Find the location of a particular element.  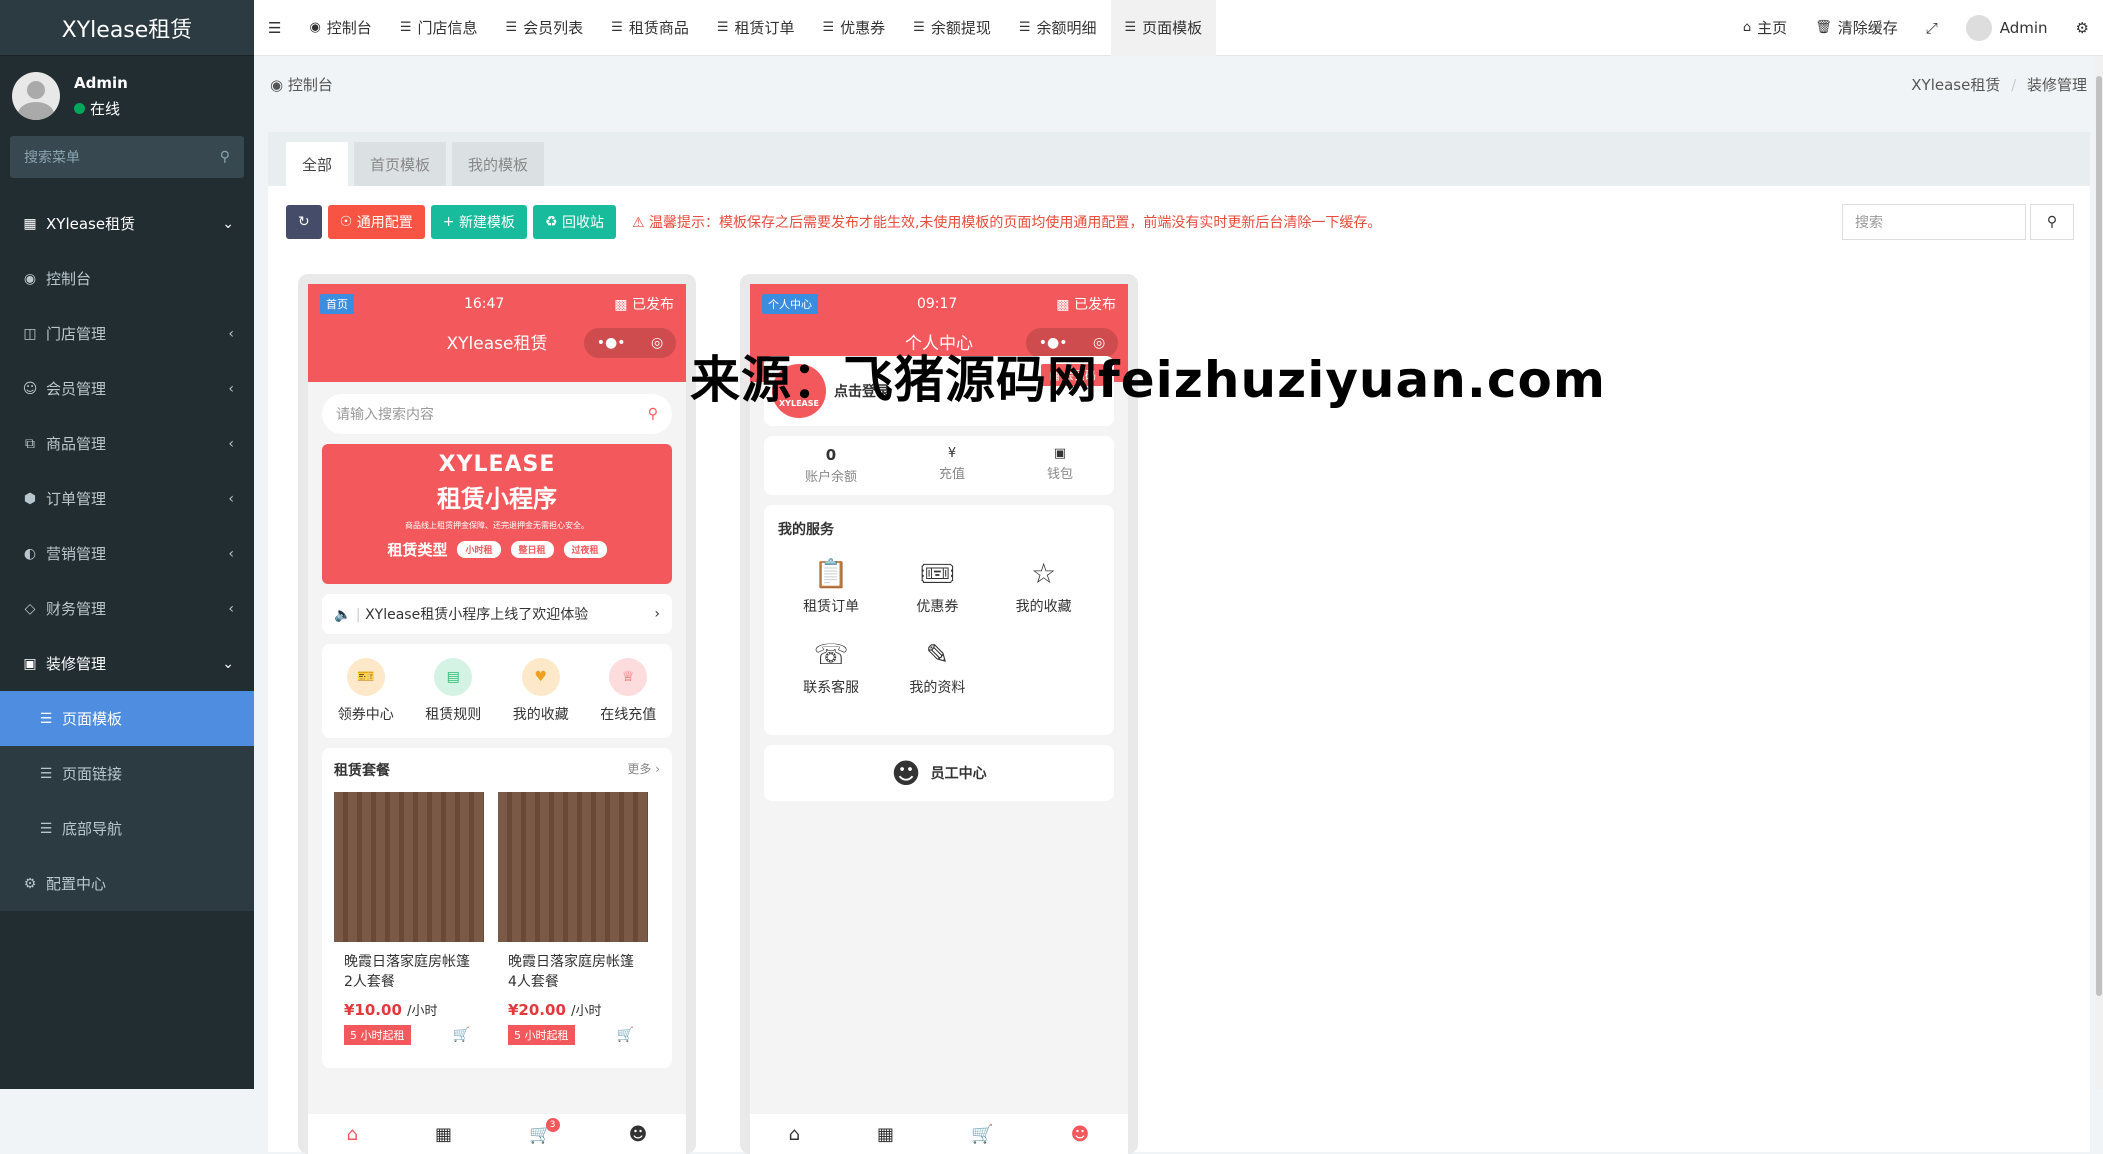

breadcrumb-left: ◉ 控制台 is located at coordinates (301, 84).